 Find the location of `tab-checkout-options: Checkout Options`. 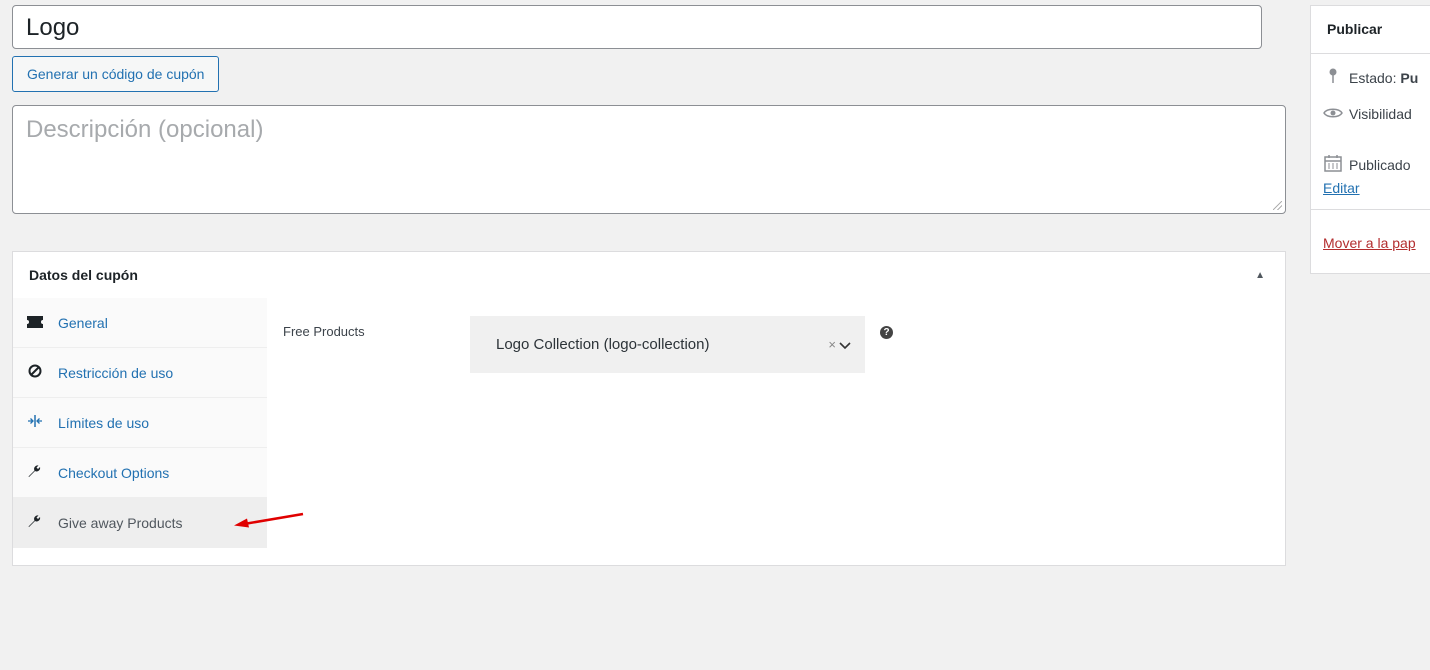

tab-checkout-options: Checkout Options is located at coordinates (140, 473).